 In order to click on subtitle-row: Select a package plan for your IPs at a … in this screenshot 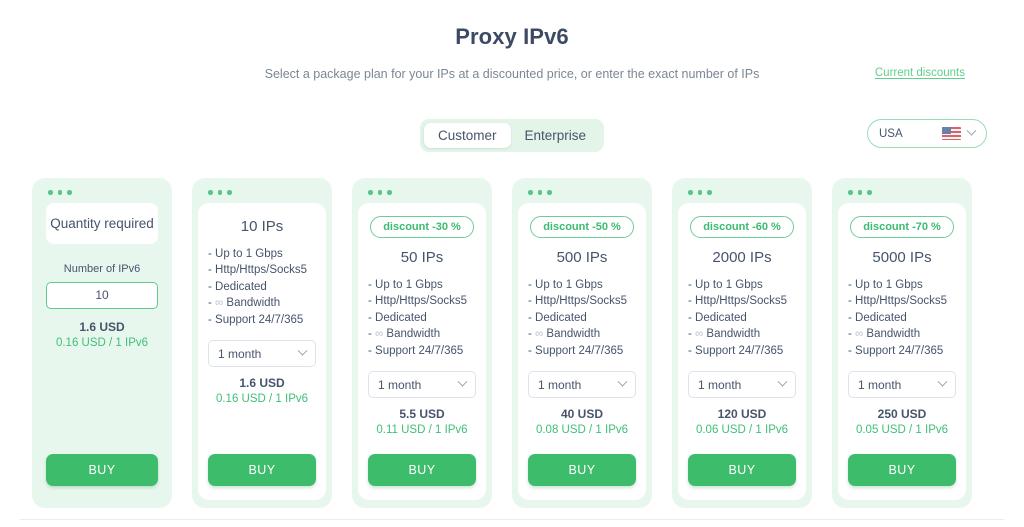, I will do `click(512, 77)`.